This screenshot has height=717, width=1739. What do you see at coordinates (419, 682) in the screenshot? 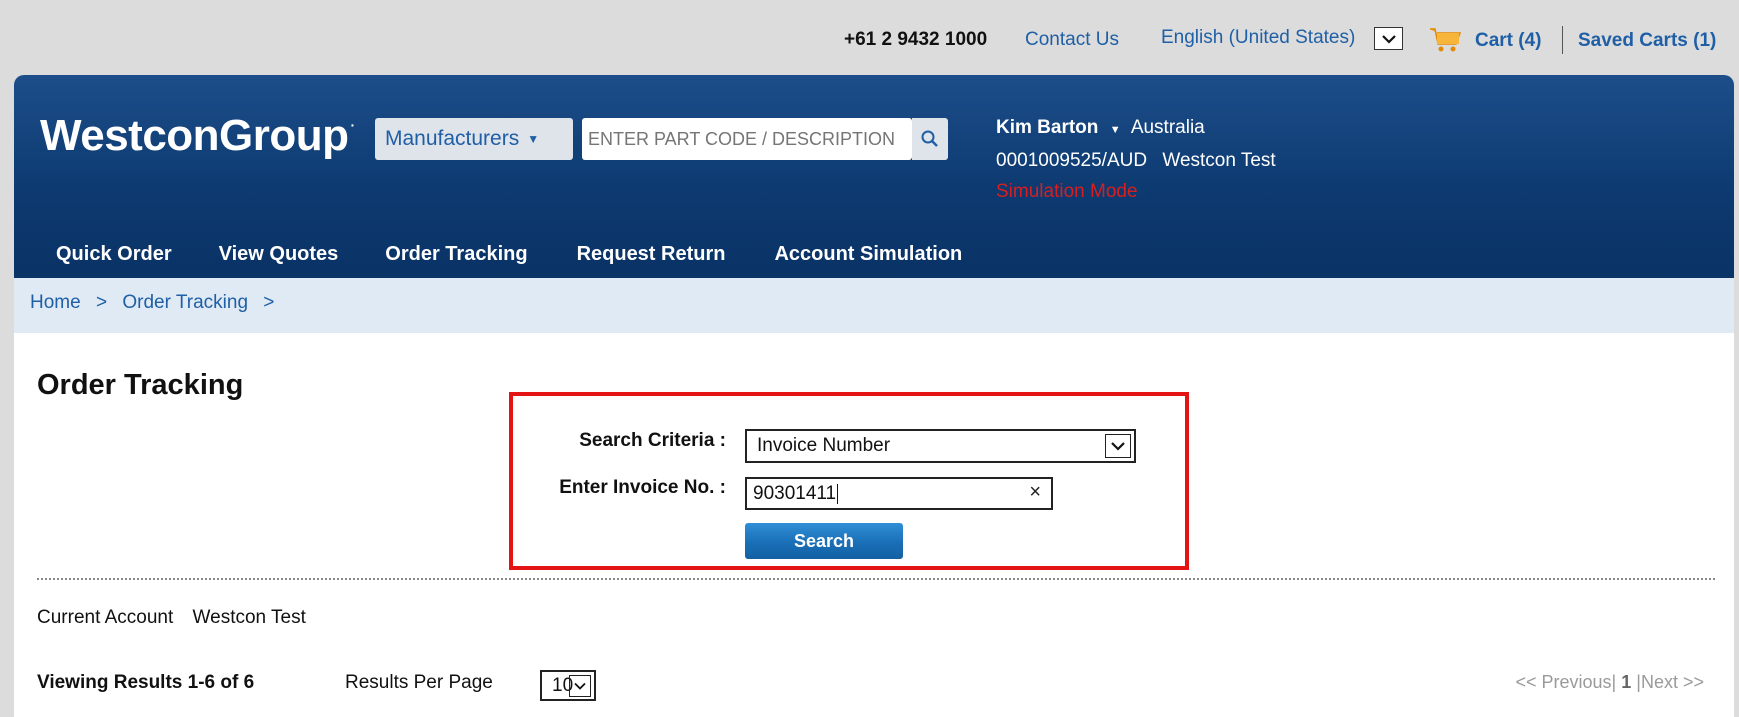
I see `results-per-page-label: Results Per Page` at bounding box center [419, 682].